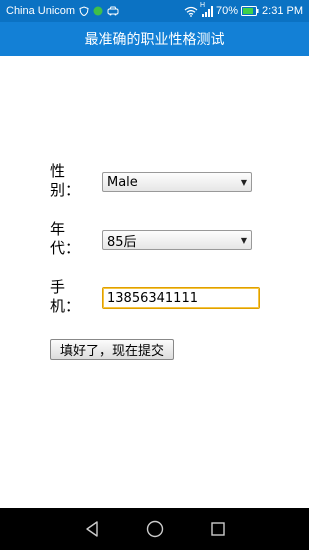 The width and height of the screenshot is (320, 550). What do you see at coordinates (152, 298) in the screenshot?
I see `phone-input-value: 13856341111` at bounding box center [152, 298].